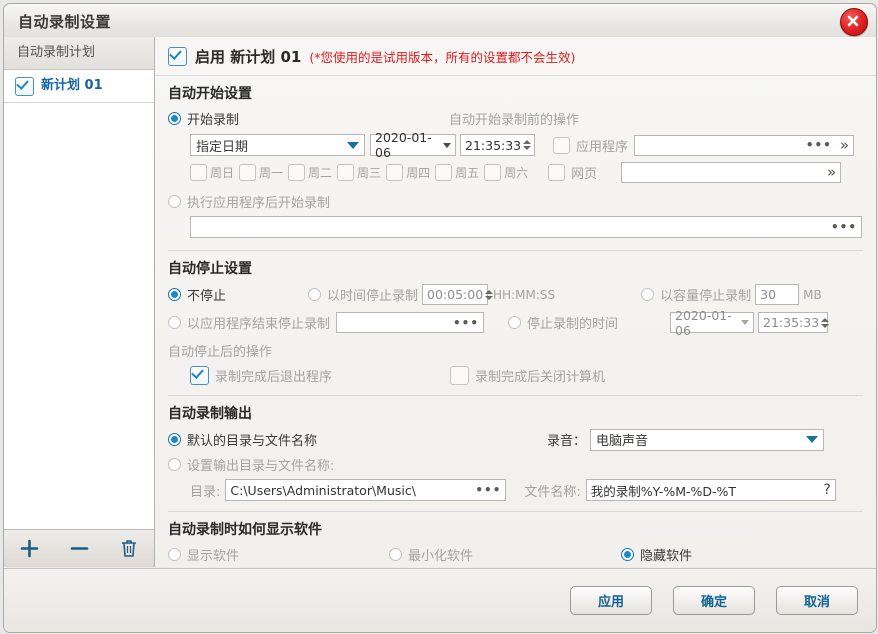  I want to click on start-time-value: 21:35:33, so click(493, 145).